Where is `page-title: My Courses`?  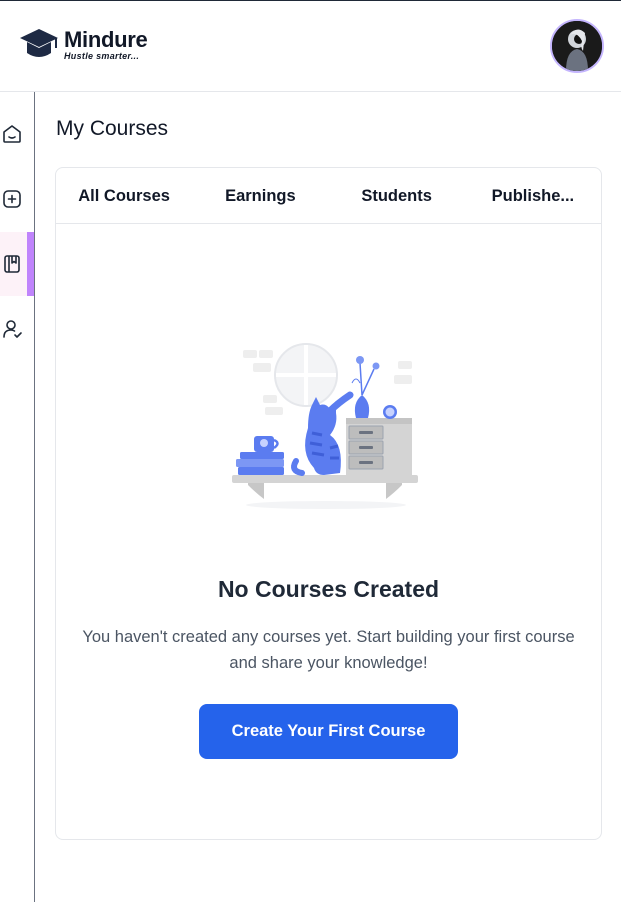 page-title: My Courses is located at coordinates (112, 128).